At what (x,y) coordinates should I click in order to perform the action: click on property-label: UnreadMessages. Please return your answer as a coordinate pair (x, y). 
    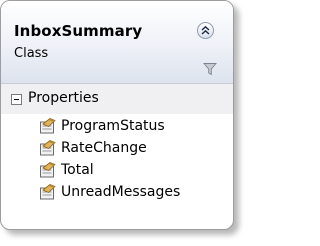
    Looking at the image, I should click on (121, 192).